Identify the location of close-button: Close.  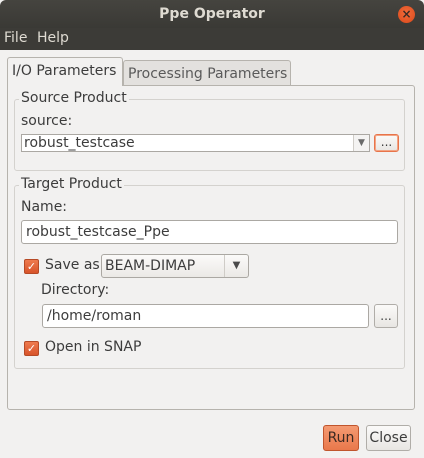
(388, 438).